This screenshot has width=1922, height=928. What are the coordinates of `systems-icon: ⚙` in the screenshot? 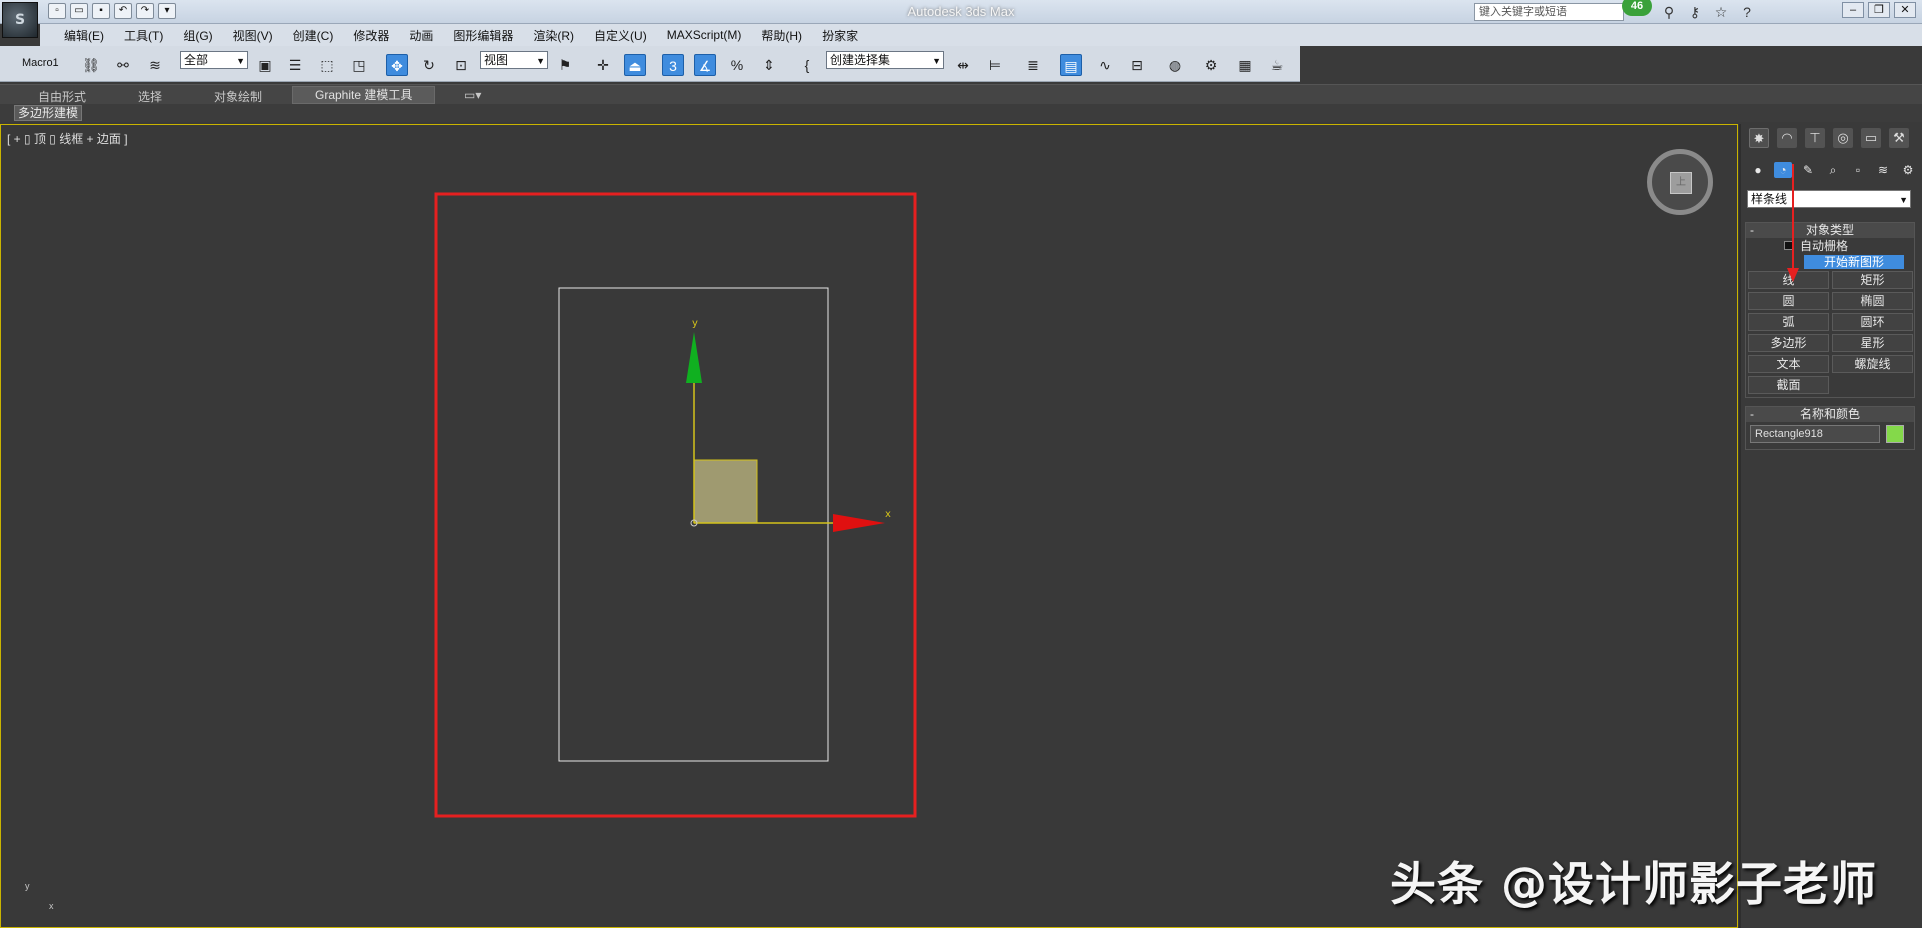 It's located at (1908, 170).